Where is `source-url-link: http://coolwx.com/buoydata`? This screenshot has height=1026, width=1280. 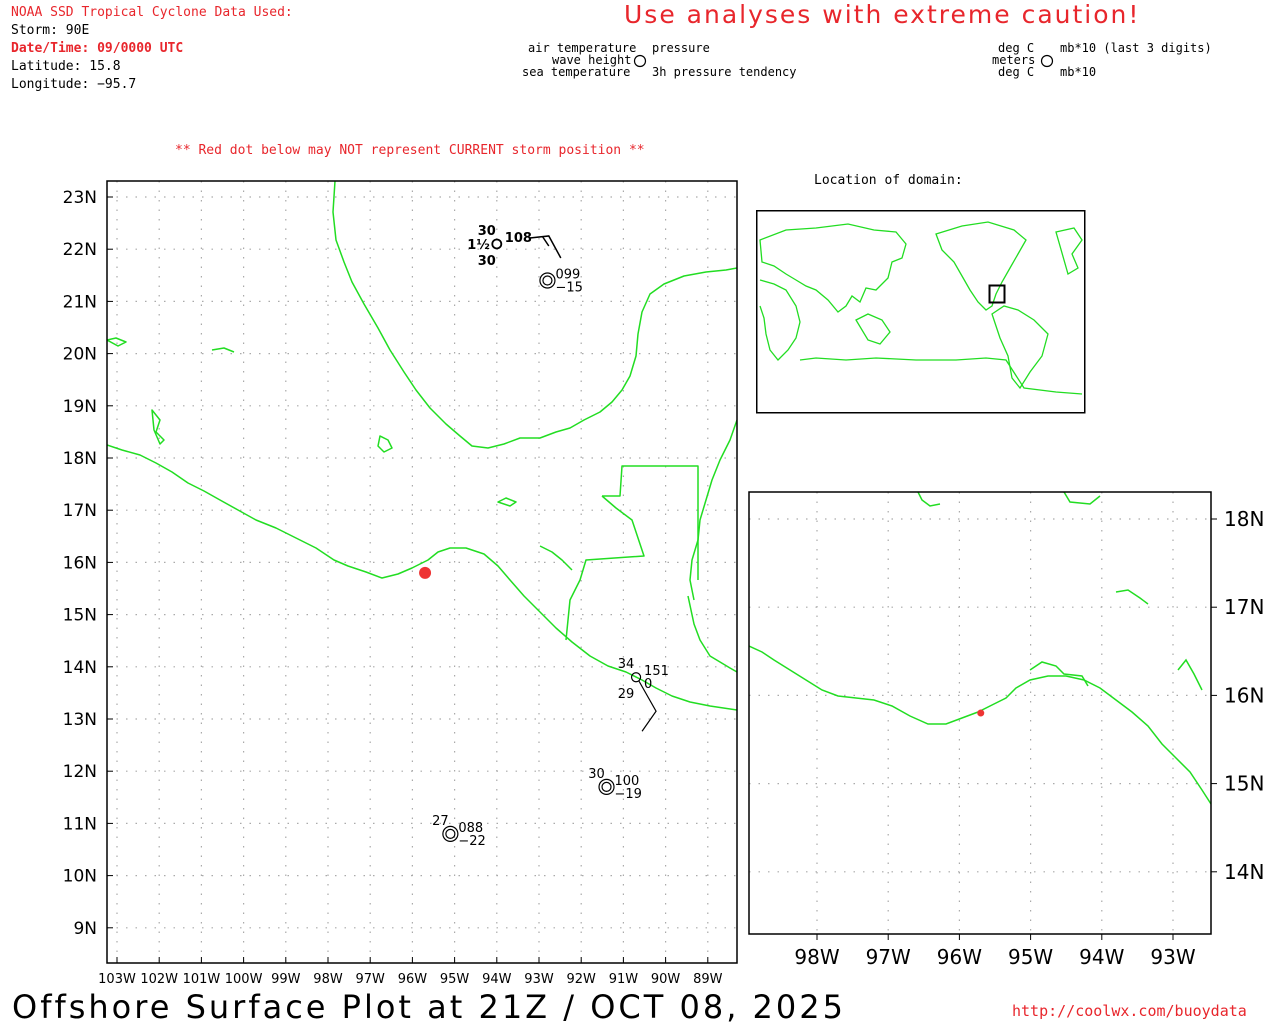
source-url-link: http://coolwx.com/buoydata is located at coordinates (1129, 1011).